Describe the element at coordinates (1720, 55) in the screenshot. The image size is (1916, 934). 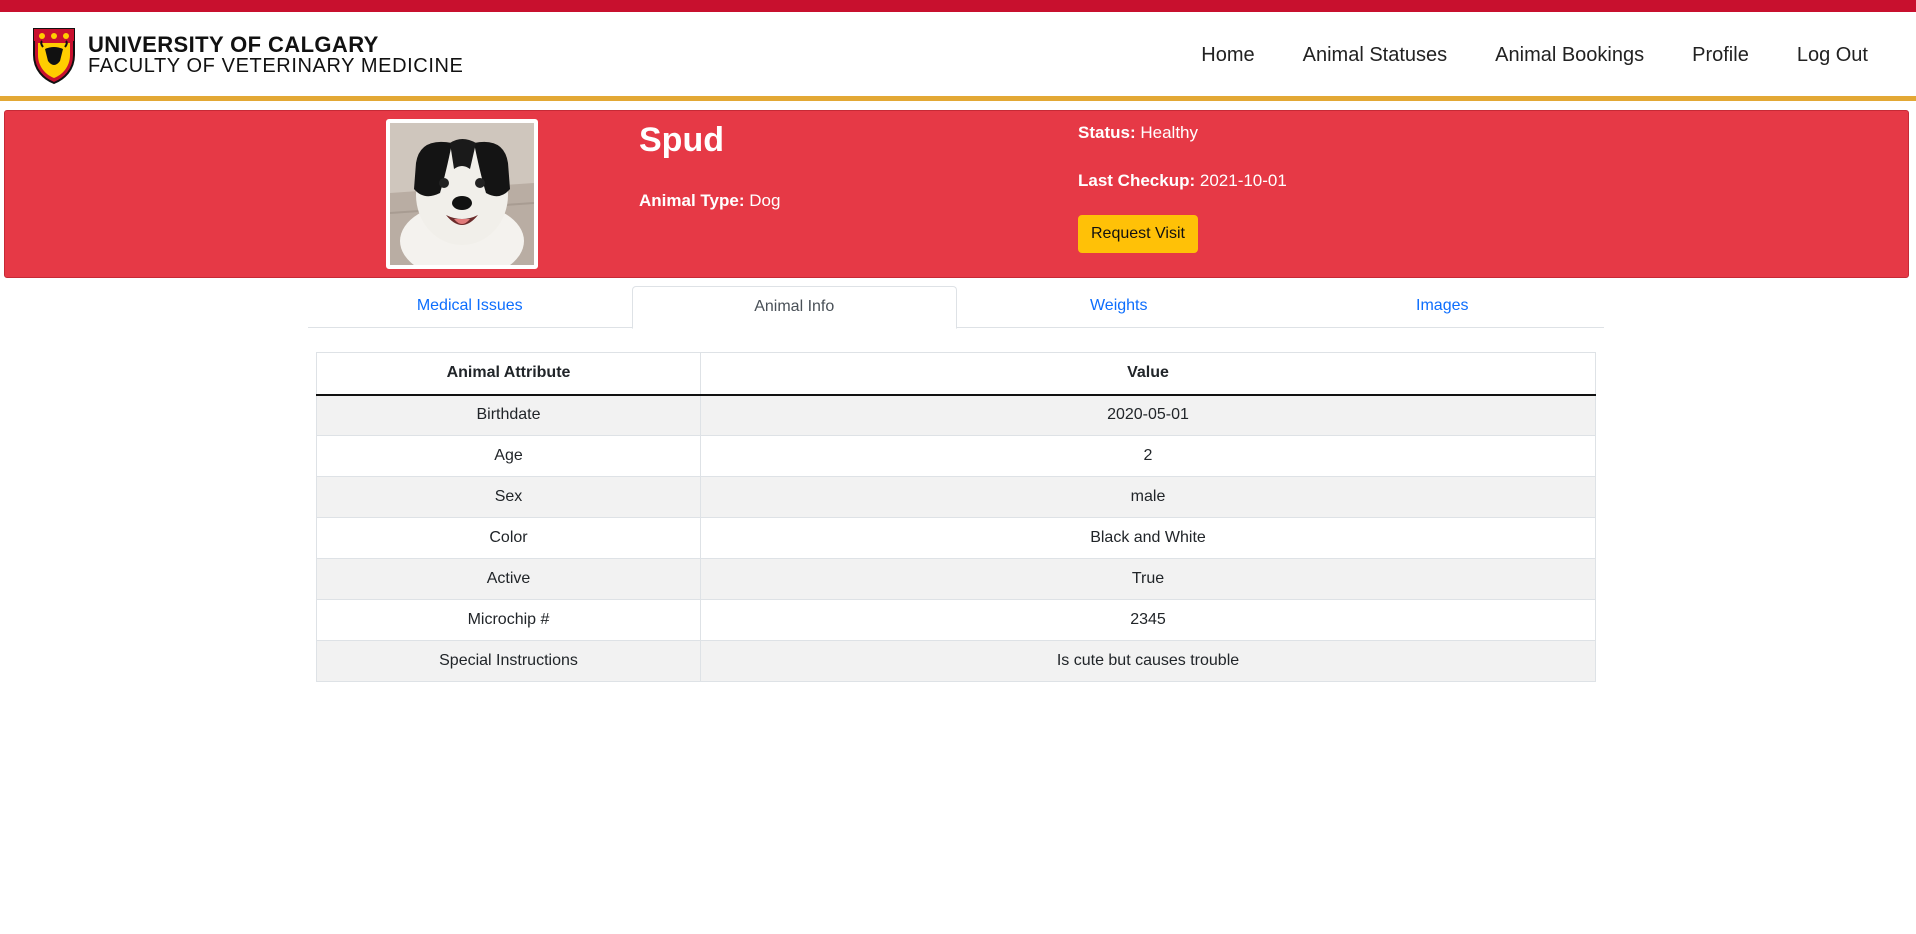
I see `nav-profile: Profile` at that location.